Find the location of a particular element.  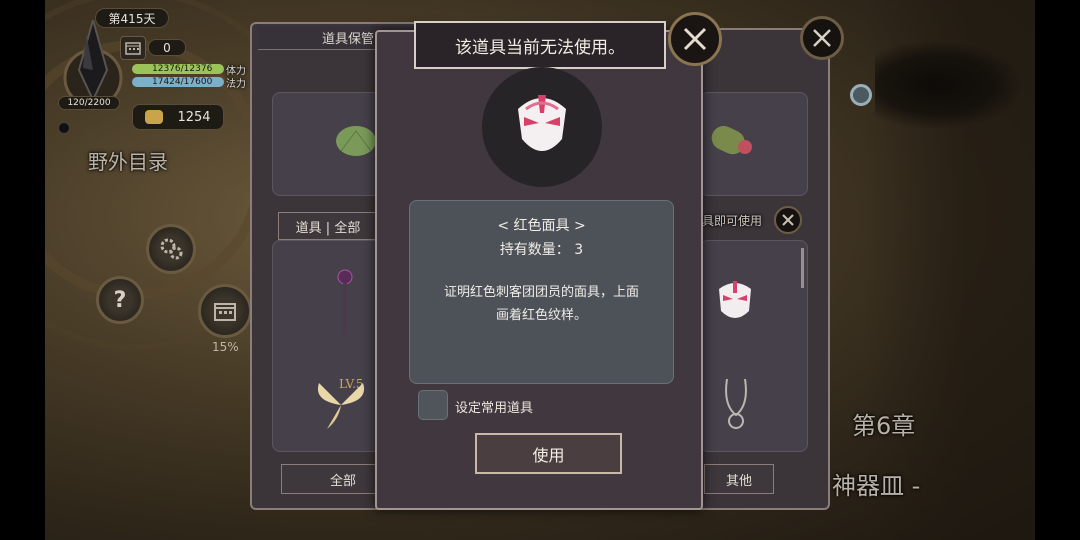

location-marker is located at coordinates (861, 95).